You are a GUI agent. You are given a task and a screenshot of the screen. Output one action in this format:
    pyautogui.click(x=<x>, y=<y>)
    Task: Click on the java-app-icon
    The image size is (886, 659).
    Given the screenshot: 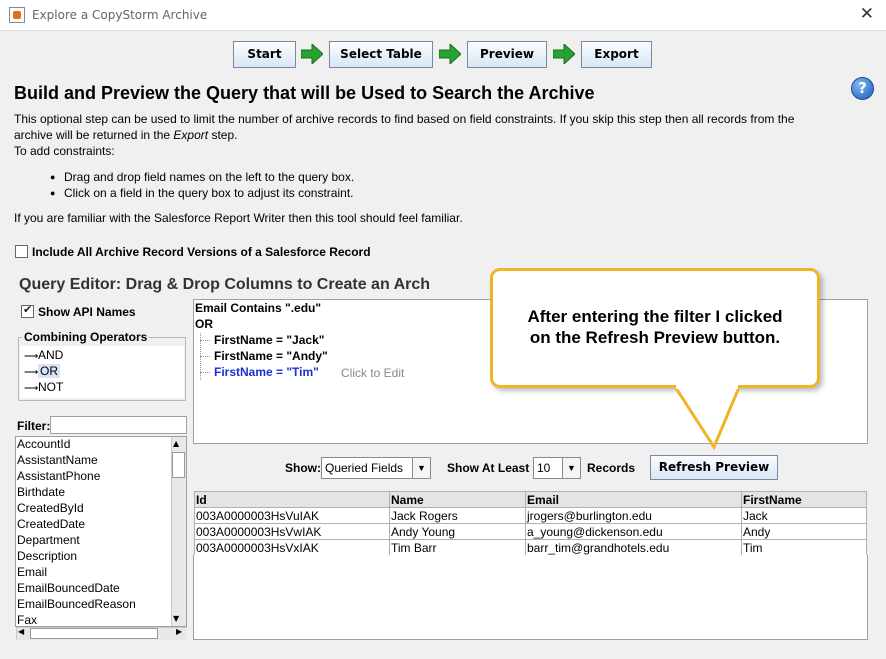 What is the action you would take?
    pyautogui.click(x=17, y=15)
    